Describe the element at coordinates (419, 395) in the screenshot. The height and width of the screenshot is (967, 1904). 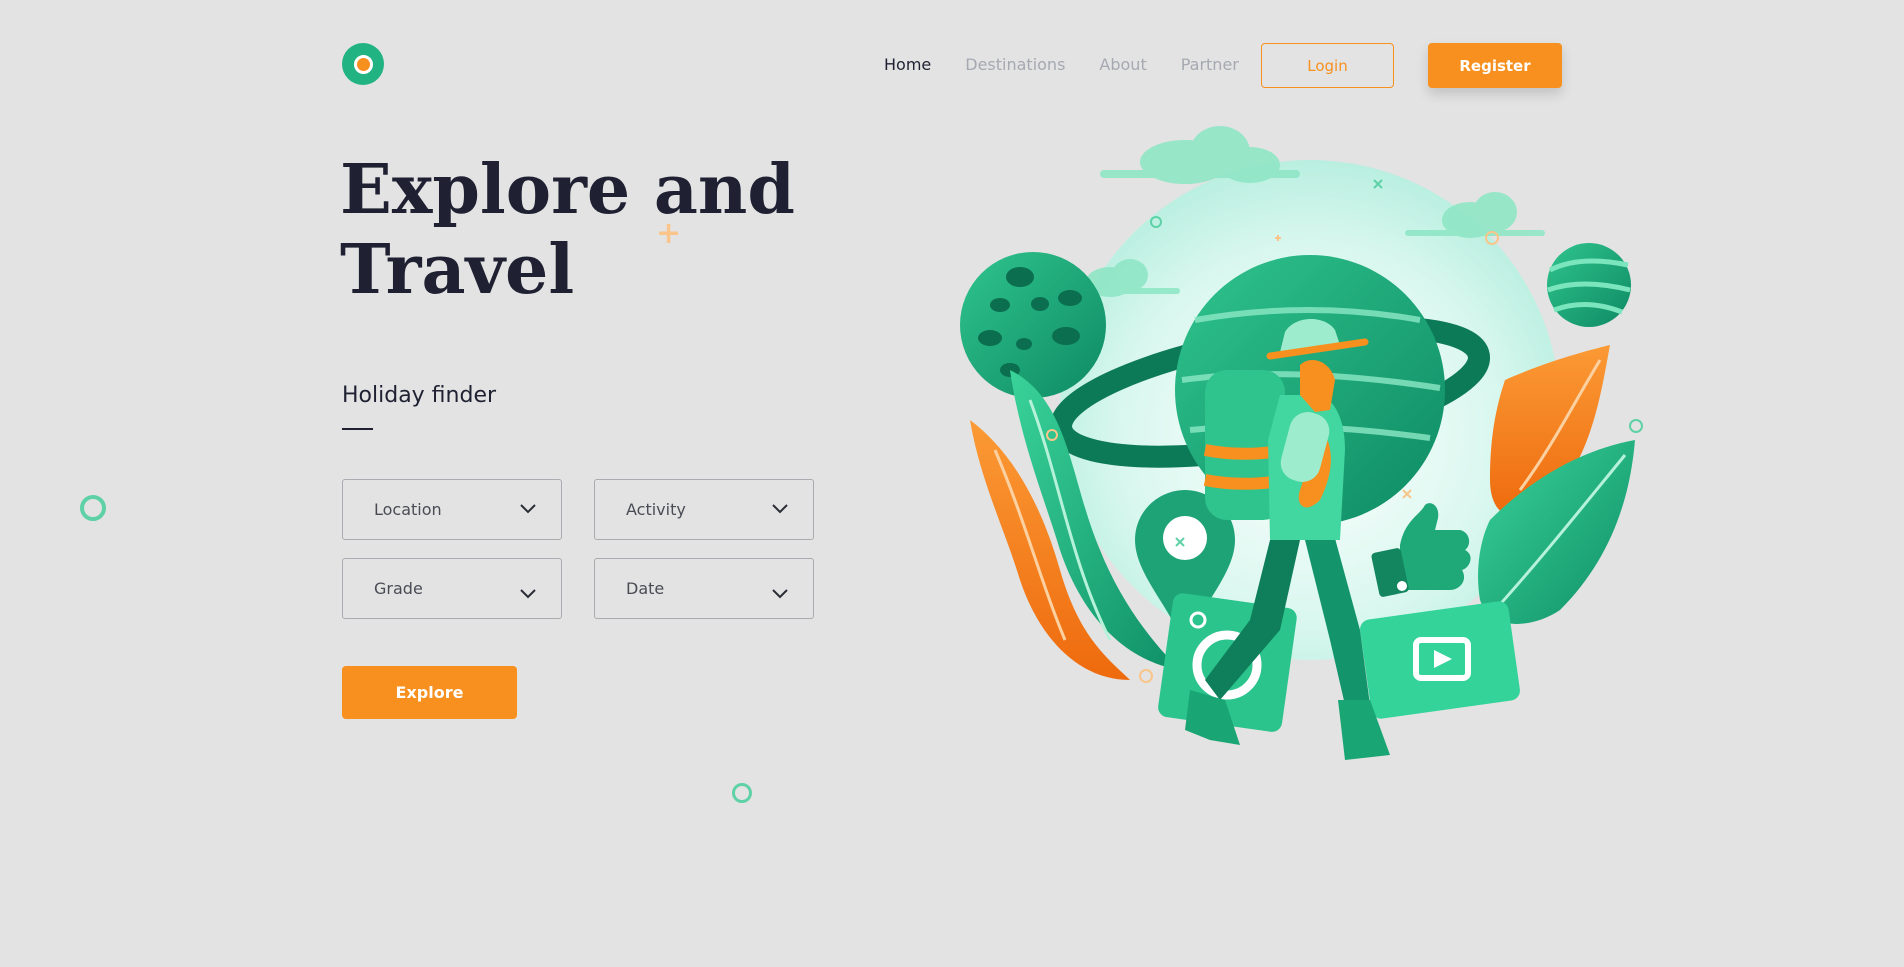
I see `finder-title: Holiday finder` at that location.